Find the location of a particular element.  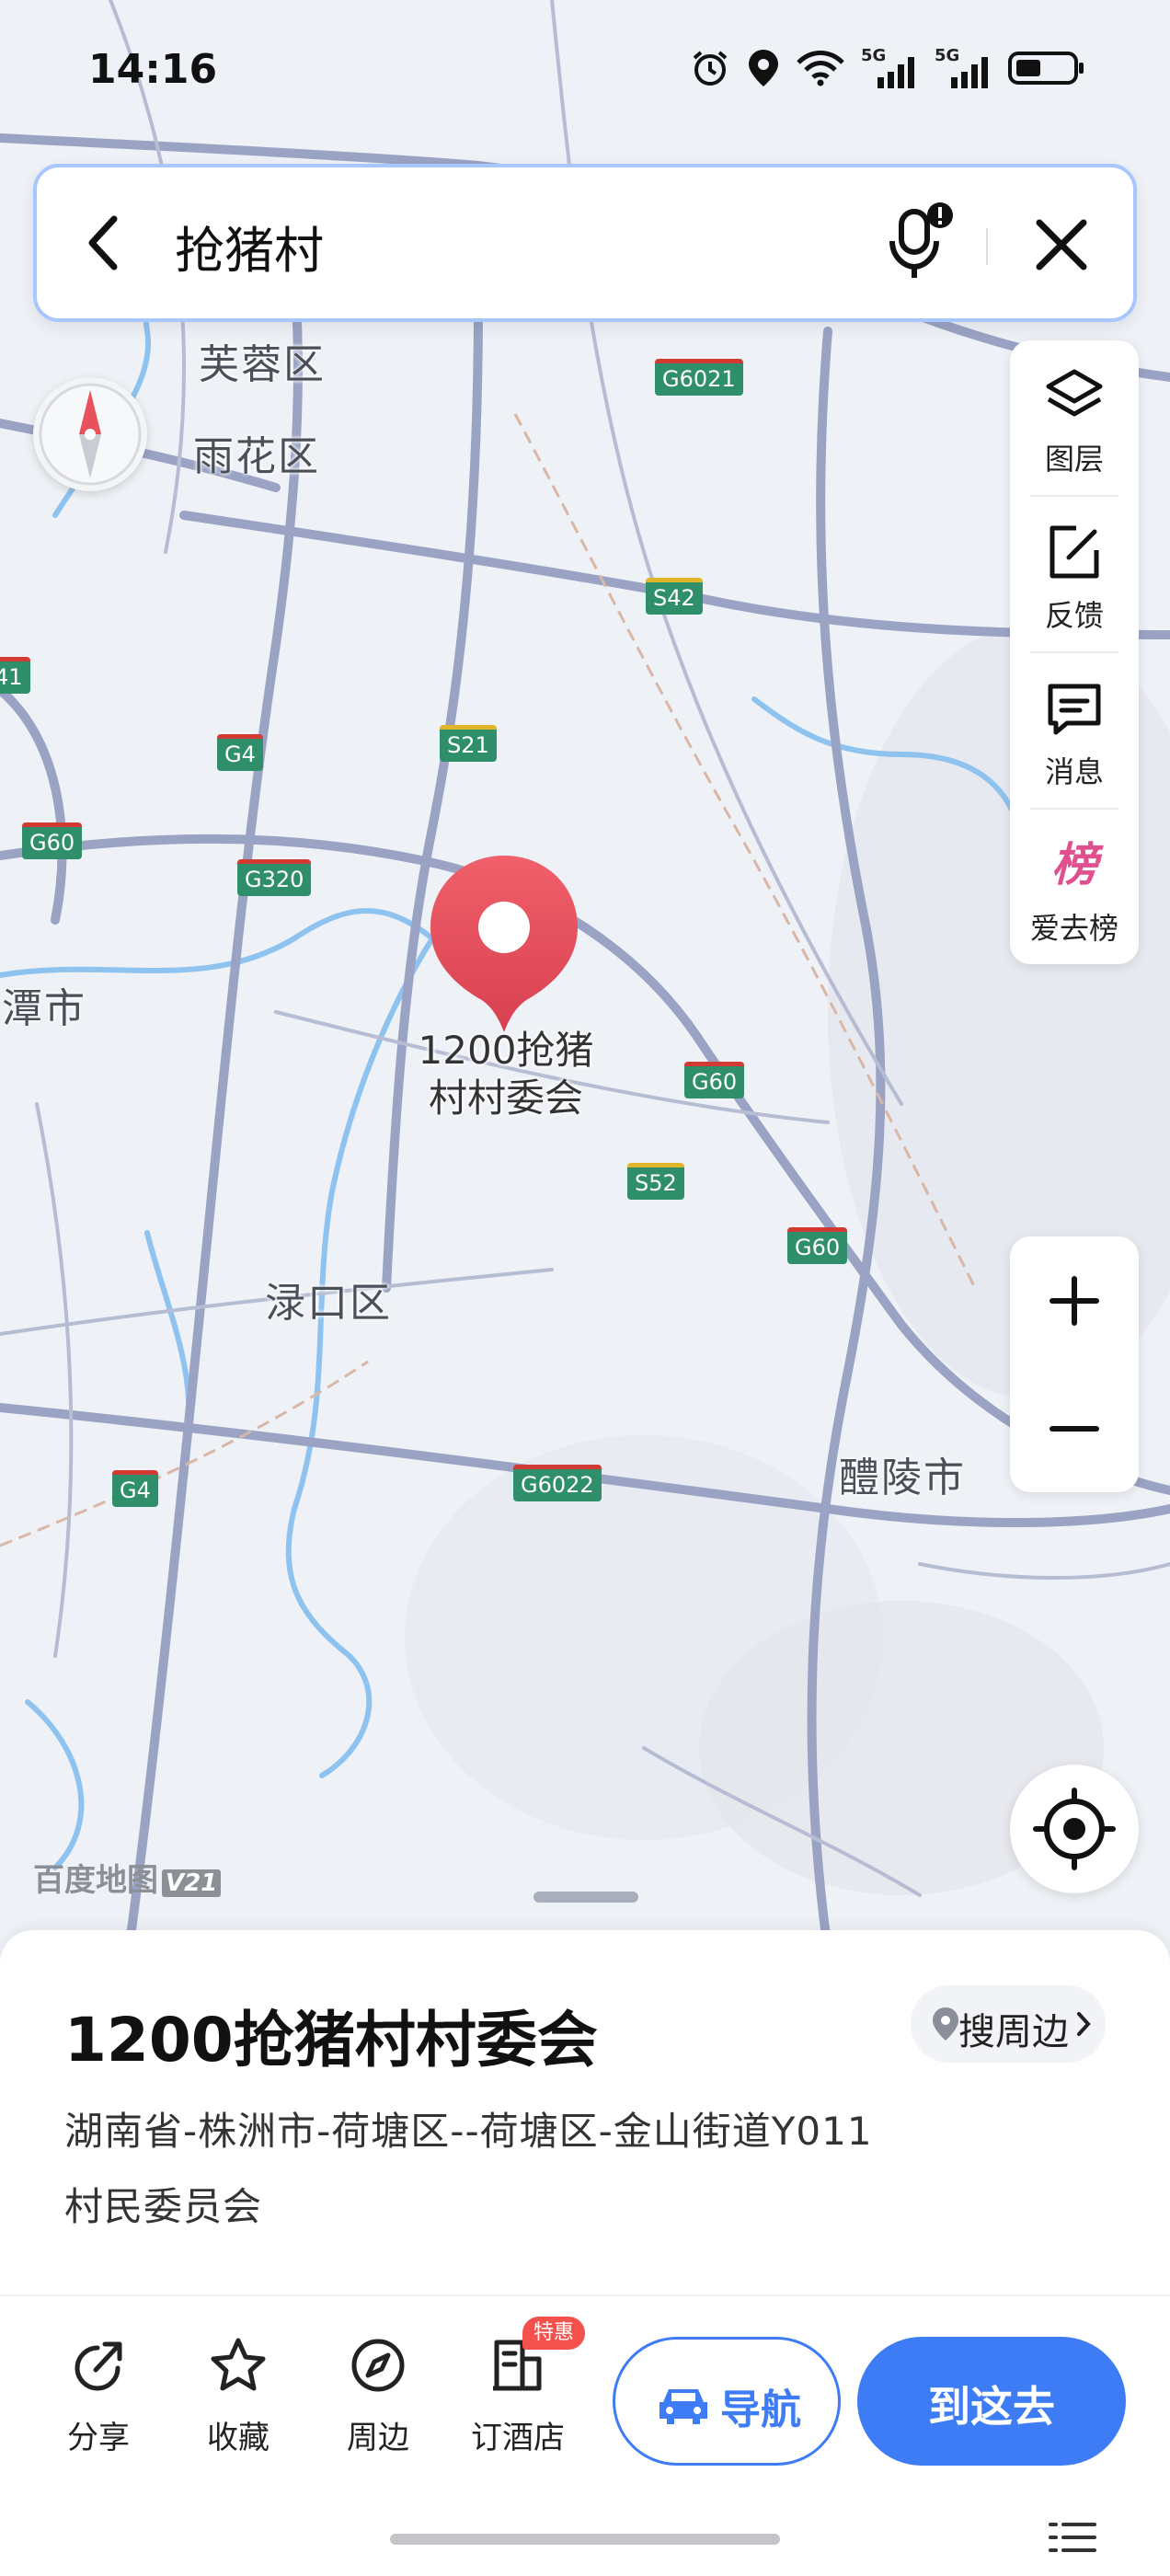

status-icons: 5G 5G is located at coordinates (887, 67).